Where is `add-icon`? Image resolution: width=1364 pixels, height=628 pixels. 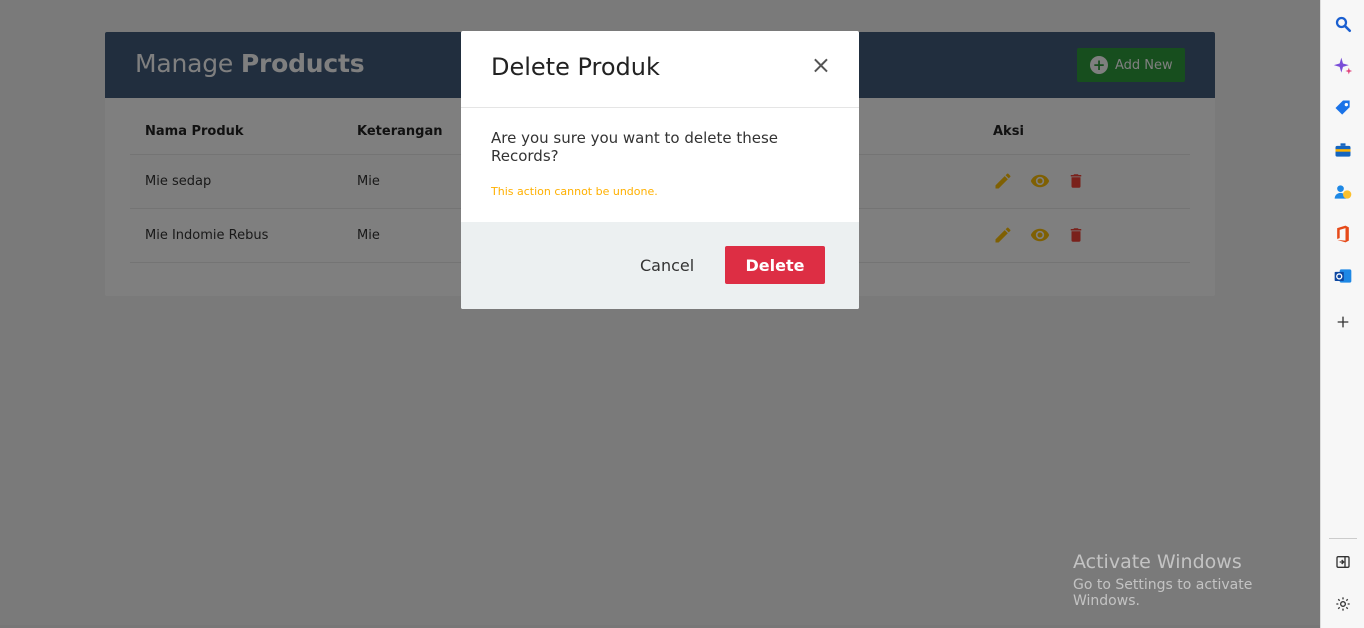
add-icon is located at coordinates (1343, 322).